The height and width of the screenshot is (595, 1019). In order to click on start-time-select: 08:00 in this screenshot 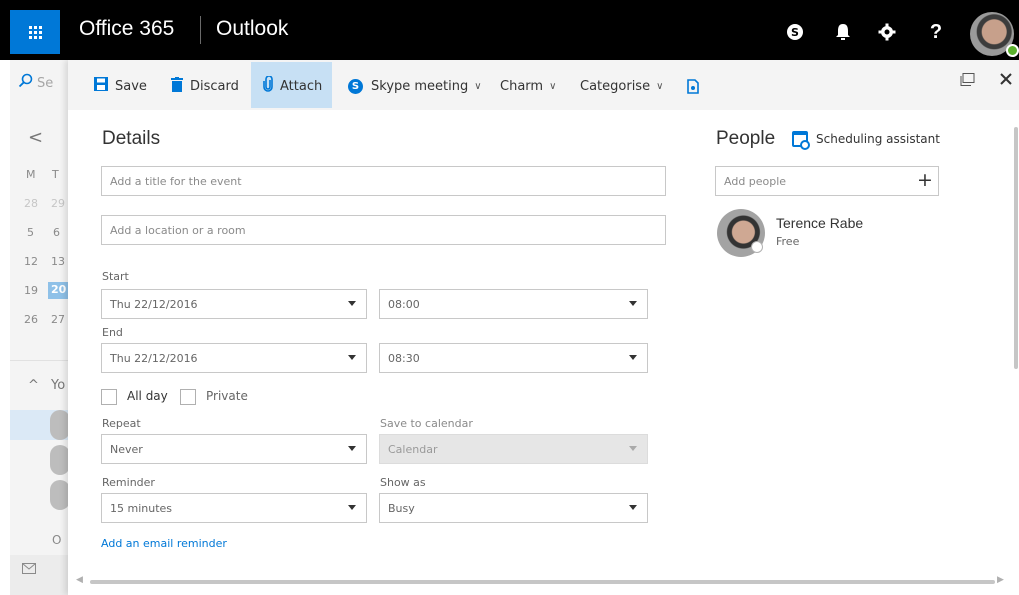, I will do `click(513, 304)`.